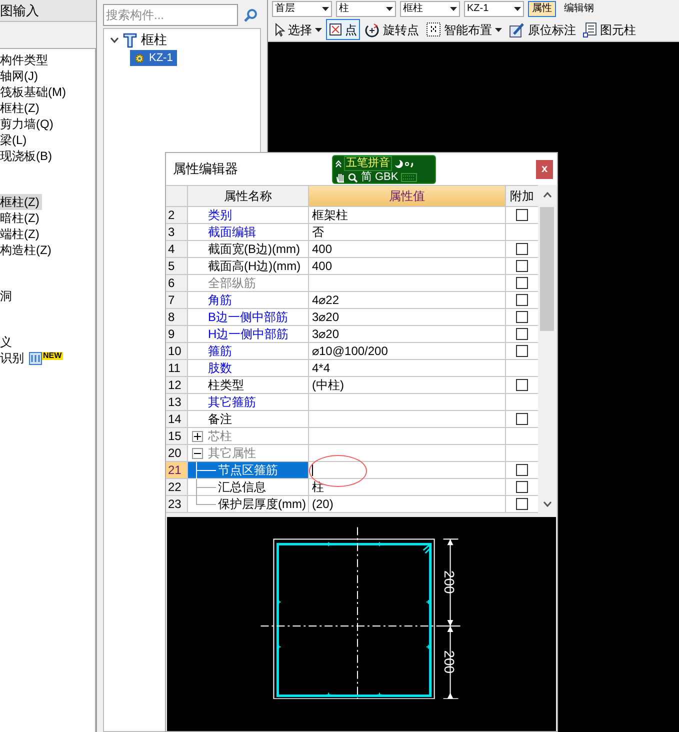  Describe the element at coordinates (407, 300) in the screenshot. I see `value-cell: 4⌀22` at that location.